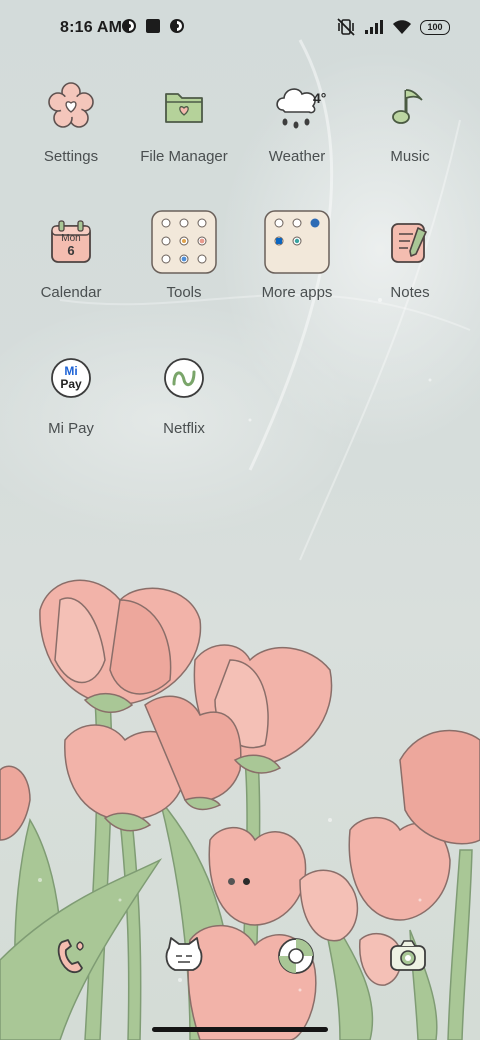 Image resolution: width=480 pixels, height=1040 pixels. Describe the element at coordinates (435, 27) in the screenshot. I see `battery-icon: 100` at that location.